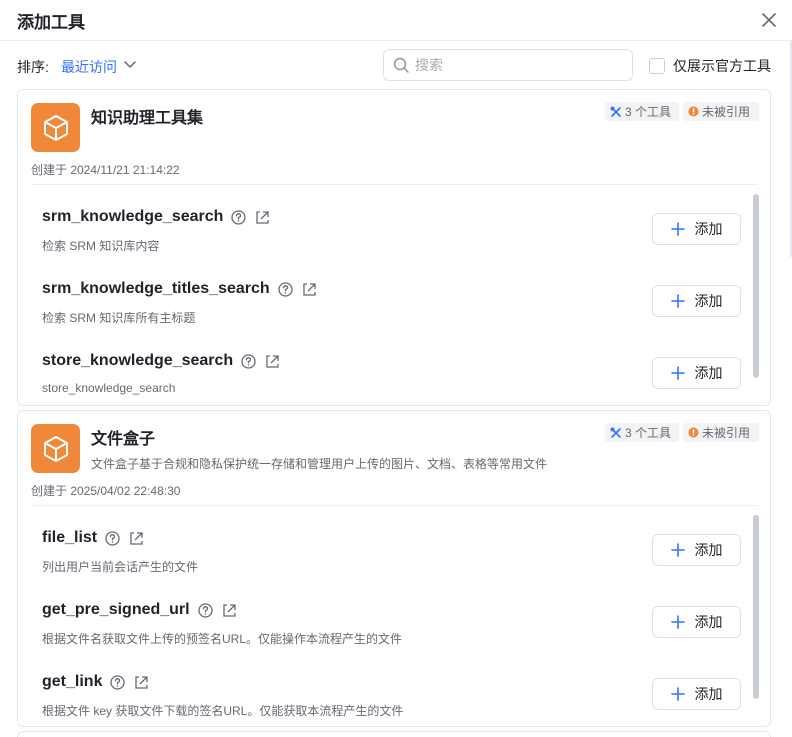 This screenshot has height=737, width=792. Describe the element at coordinates (105, 170) in the screenshot. I see `created-date: 创建于 2024/11/21 21:14:22` at that location.